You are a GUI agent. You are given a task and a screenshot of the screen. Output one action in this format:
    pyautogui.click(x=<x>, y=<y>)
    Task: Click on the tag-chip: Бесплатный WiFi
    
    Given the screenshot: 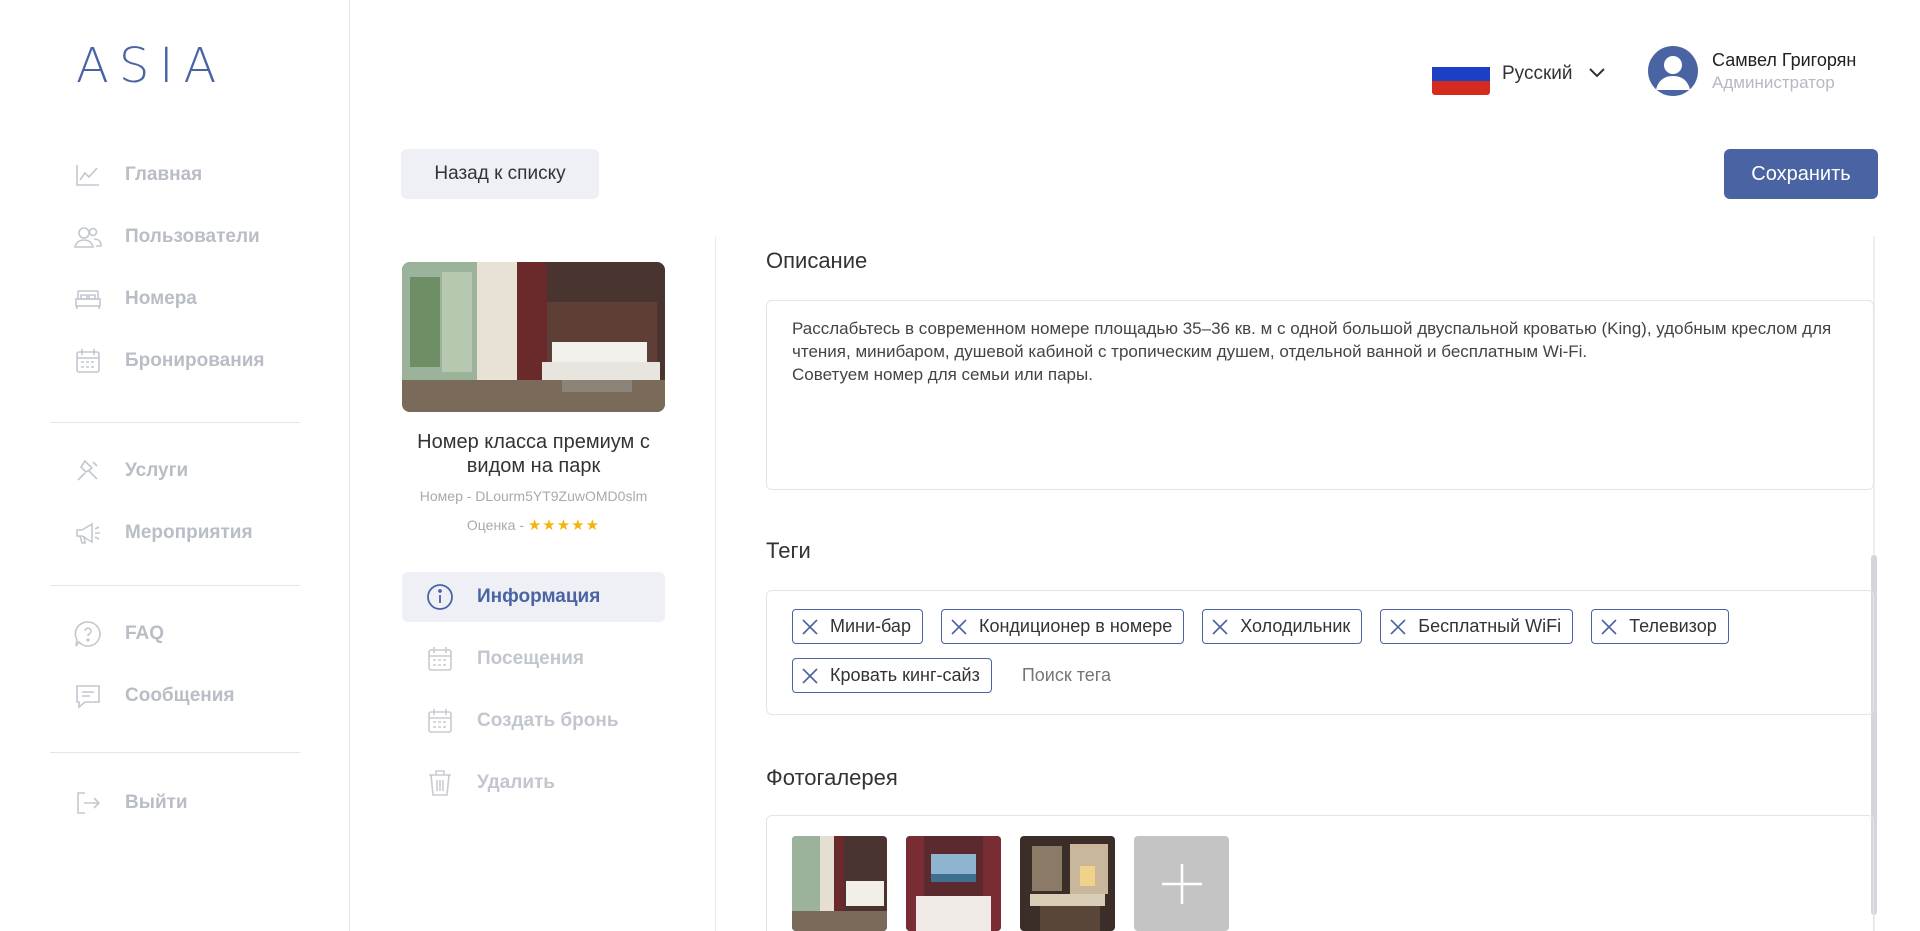 What is the action you would take?
    pyautogui.click(x=1477, y=626)
    